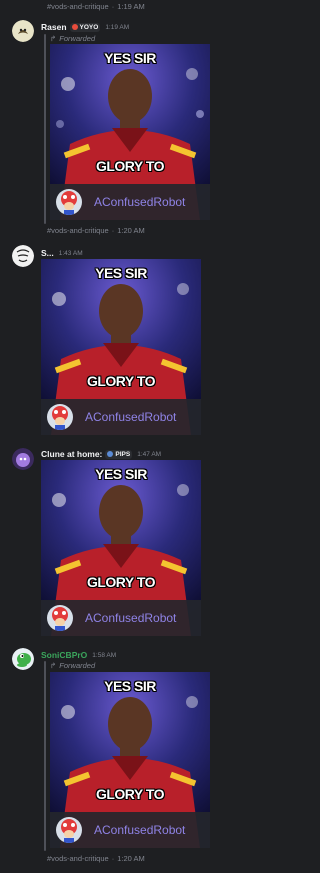 This screenshot has width=320, height=873. I want to click on cat-avatar-icon, so click(23, 31).